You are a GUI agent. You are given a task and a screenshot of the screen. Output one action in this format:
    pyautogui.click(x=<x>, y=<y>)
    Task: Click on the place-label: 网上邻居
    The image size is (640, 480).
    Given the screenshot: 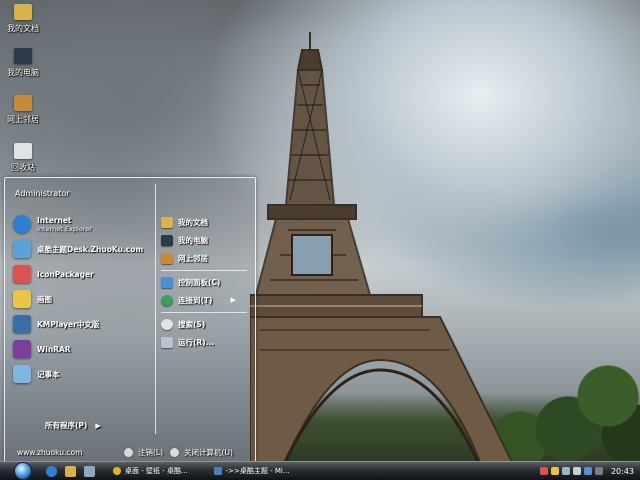 What is the action you would take?
    pyautogui.click(x=193, y=258)
    